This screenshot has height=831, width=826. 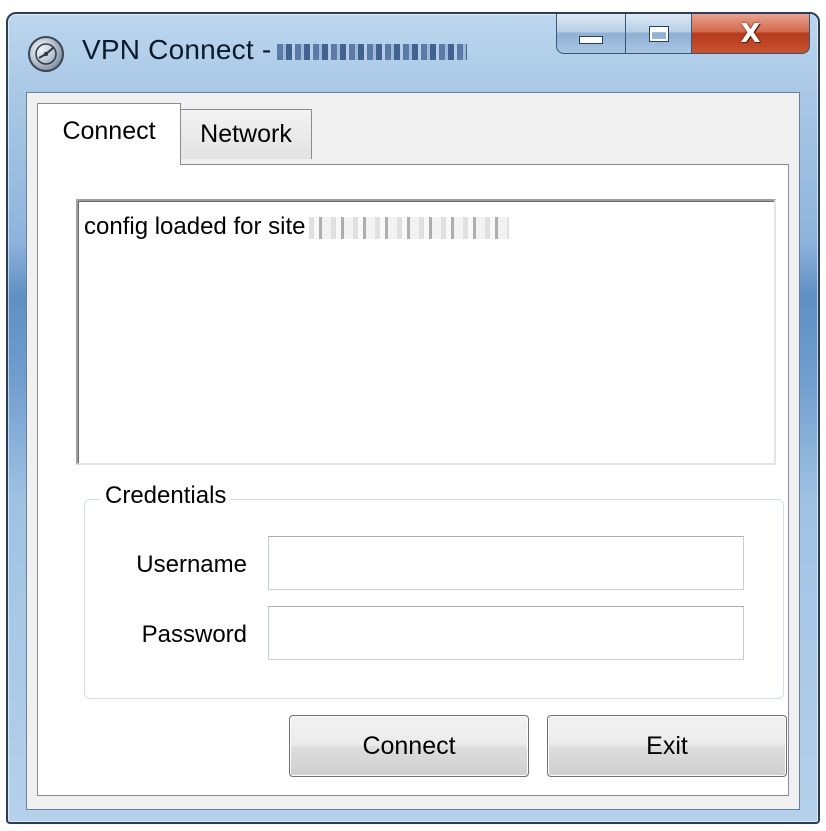 What do you see at coordinates (506, 563) in the screenshot?
I see `username-field` at bounding box center [506, 563].